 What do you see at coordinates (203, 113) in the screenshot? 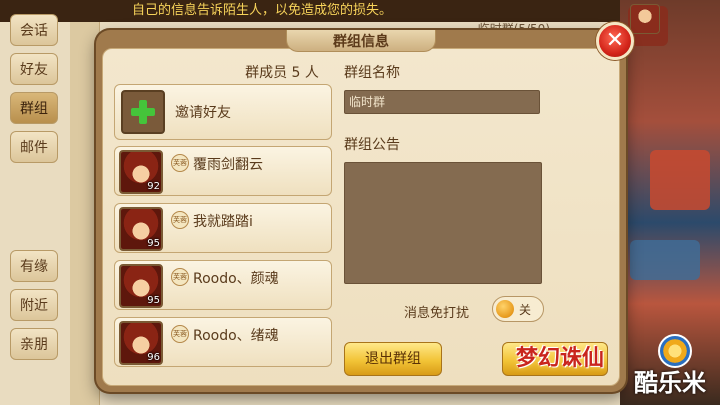
I see `invite-friend-label: 邀请好友` at bounding box center [203, 113].